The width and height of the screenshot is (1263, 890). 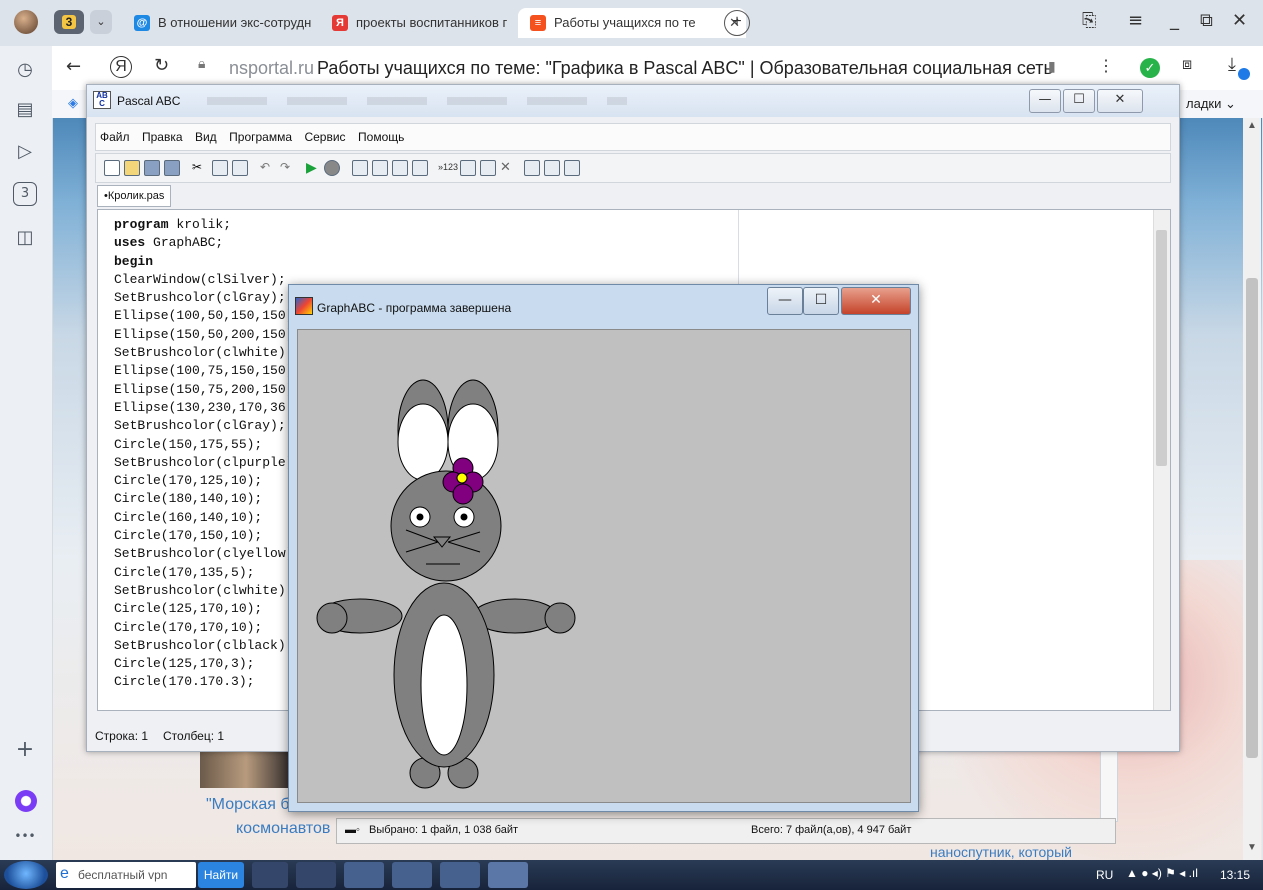 I want to click on editor-vertical-scroll-thumb, so click(x=1161, y=348).